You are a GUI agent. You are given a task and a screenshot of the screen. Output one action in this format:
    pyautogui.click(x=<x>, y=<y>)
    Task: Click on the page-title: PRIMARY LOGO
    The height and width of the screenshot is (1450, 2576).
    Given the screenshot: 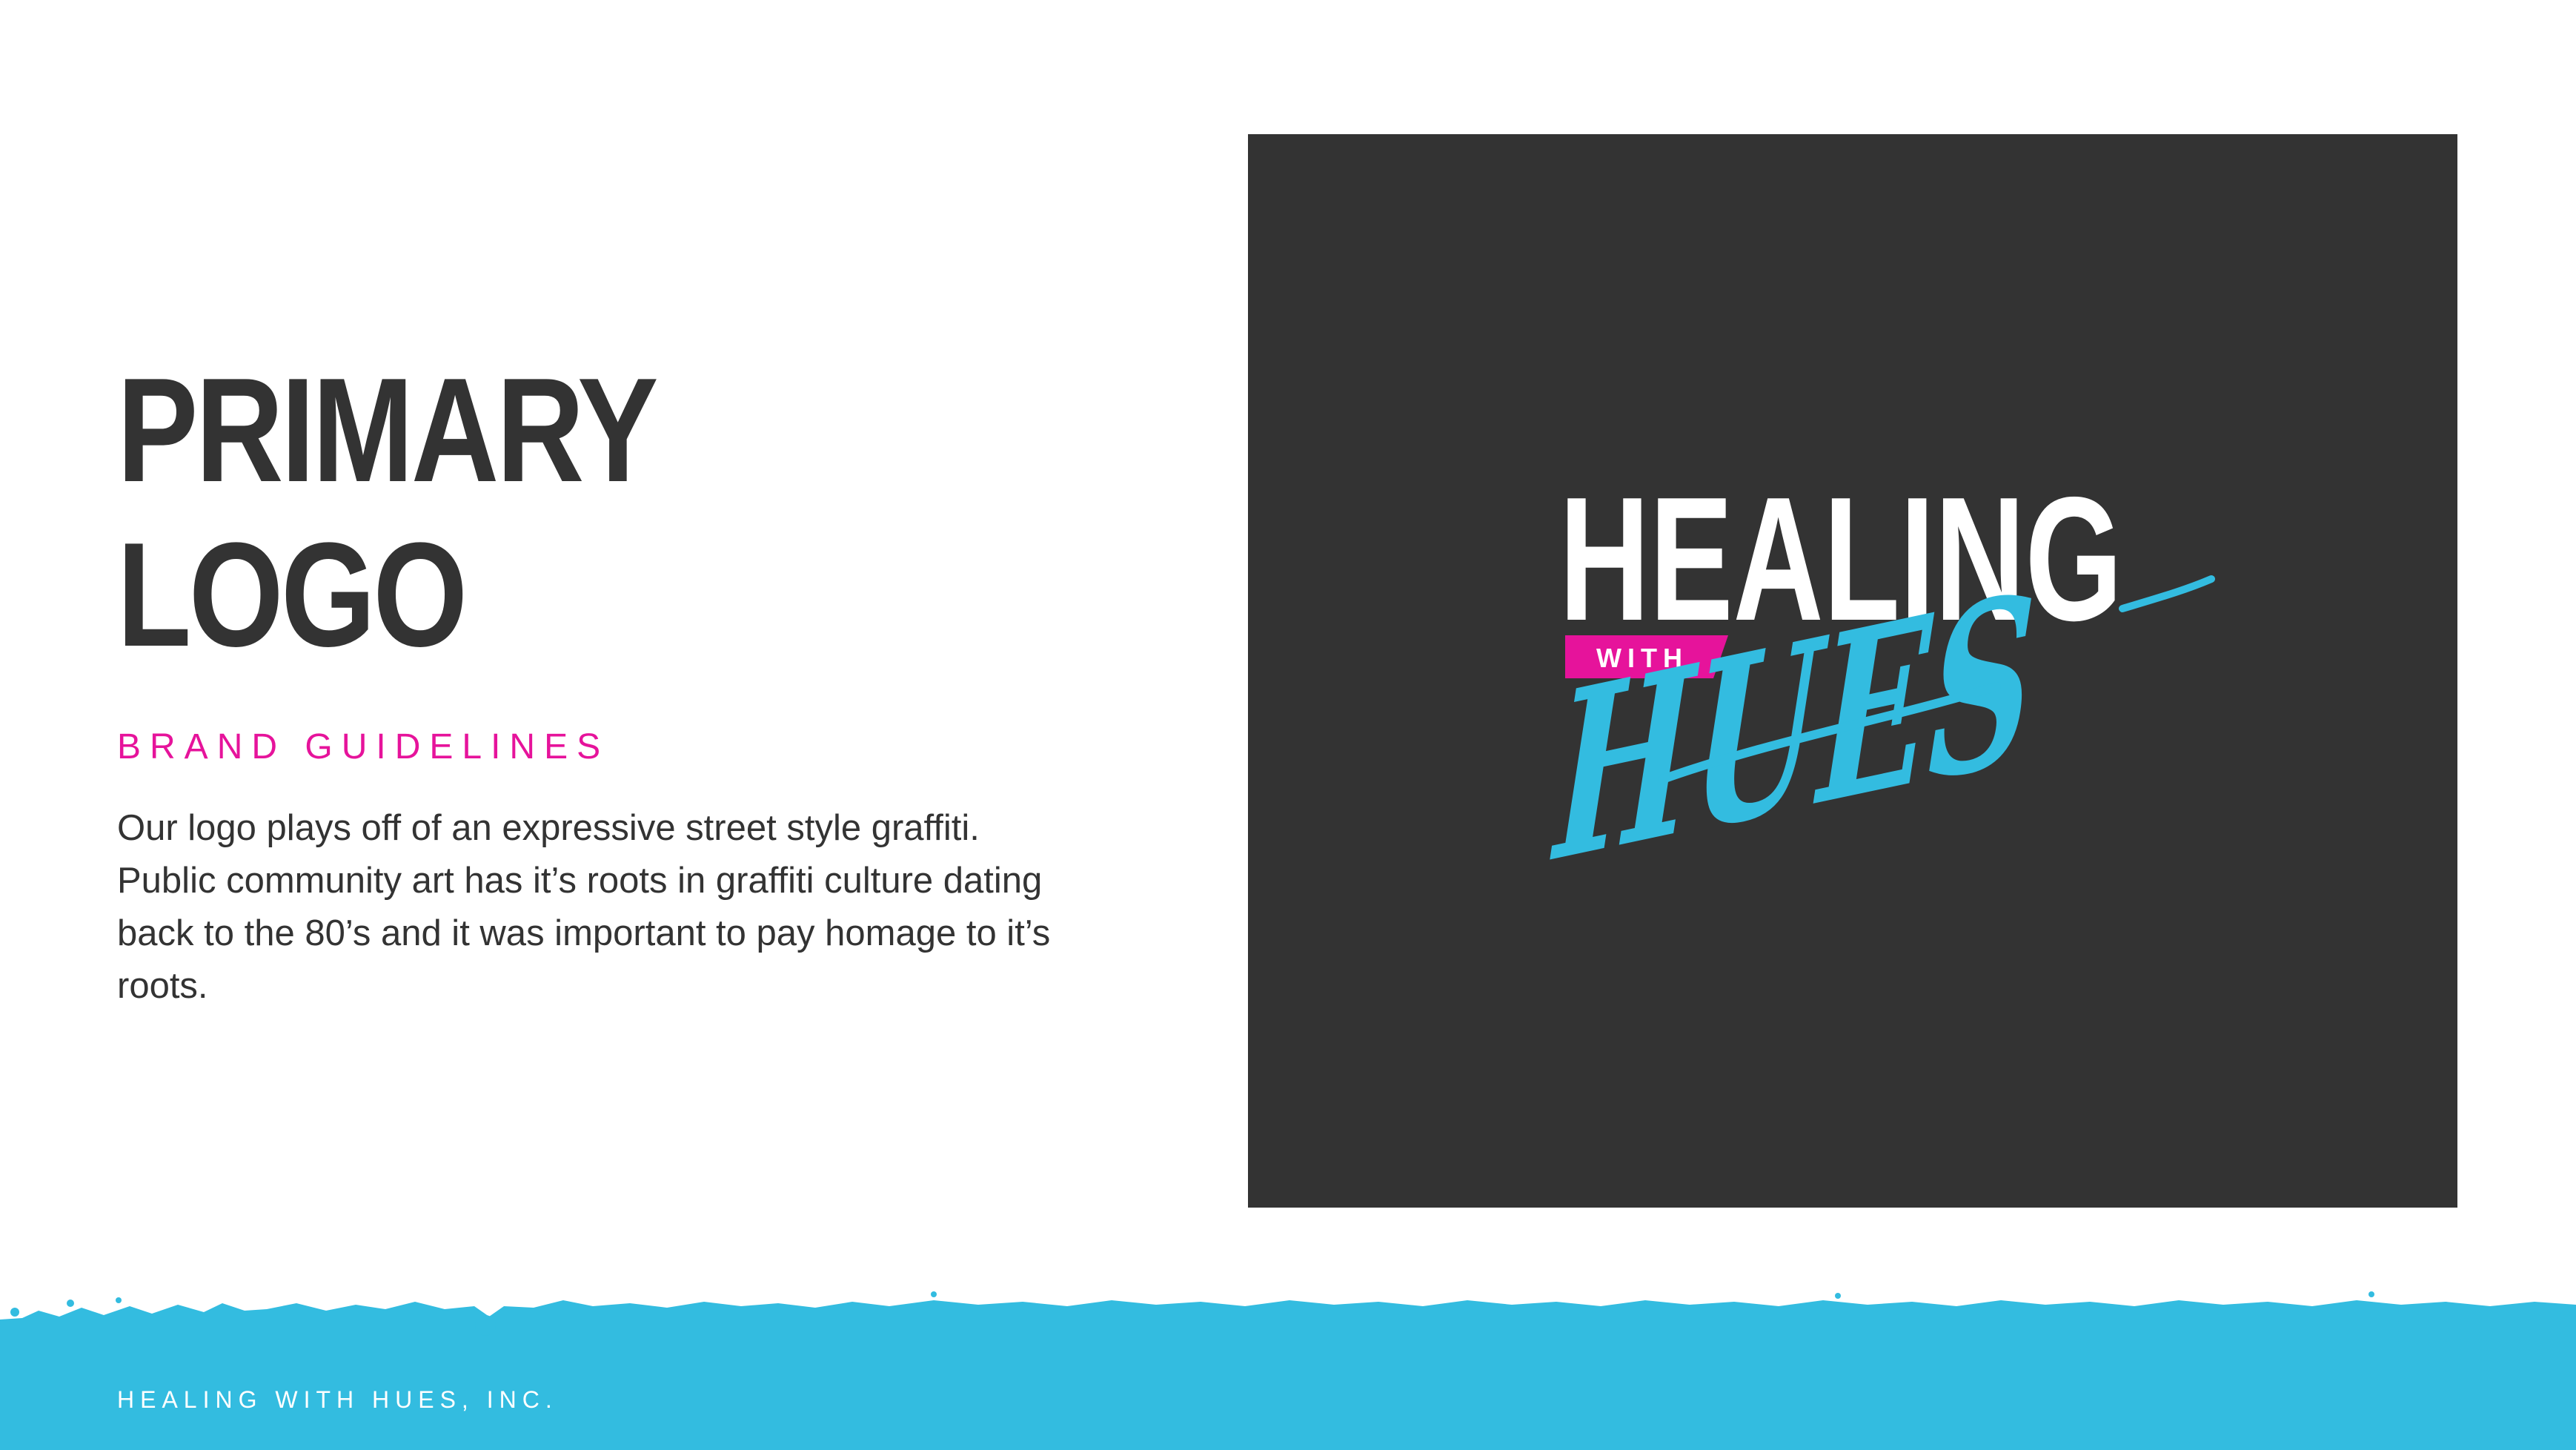 What is the action you would take?
    pyautogui.click(x=387, y=513)
    